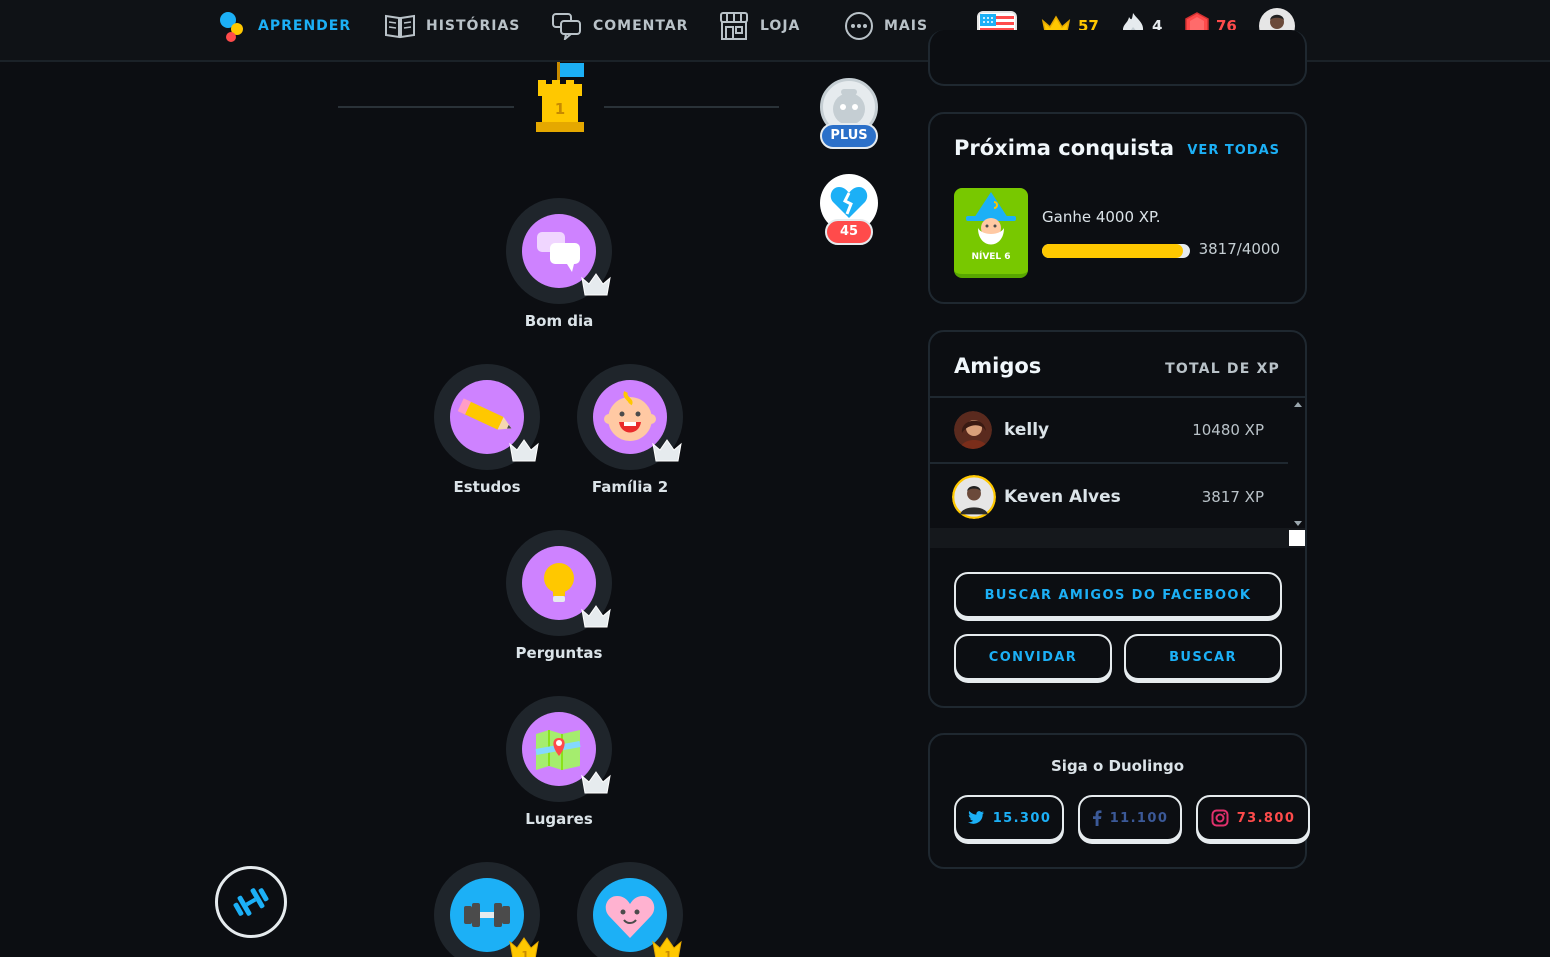 Image resolution: width=1550 pixels, height=957 pixels. Describe the element at coordinates (1228, 430) in the screenshot. I see `friend-xp: 10480 XP` at that location.